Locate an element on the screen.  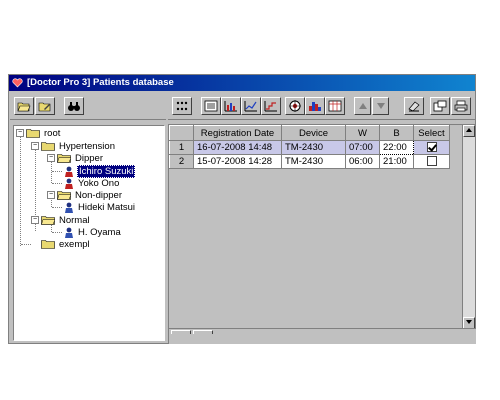
tree-node-patient-ichiro-suzuki: Ichiro Suzuki is located at coordinates (100, 171).